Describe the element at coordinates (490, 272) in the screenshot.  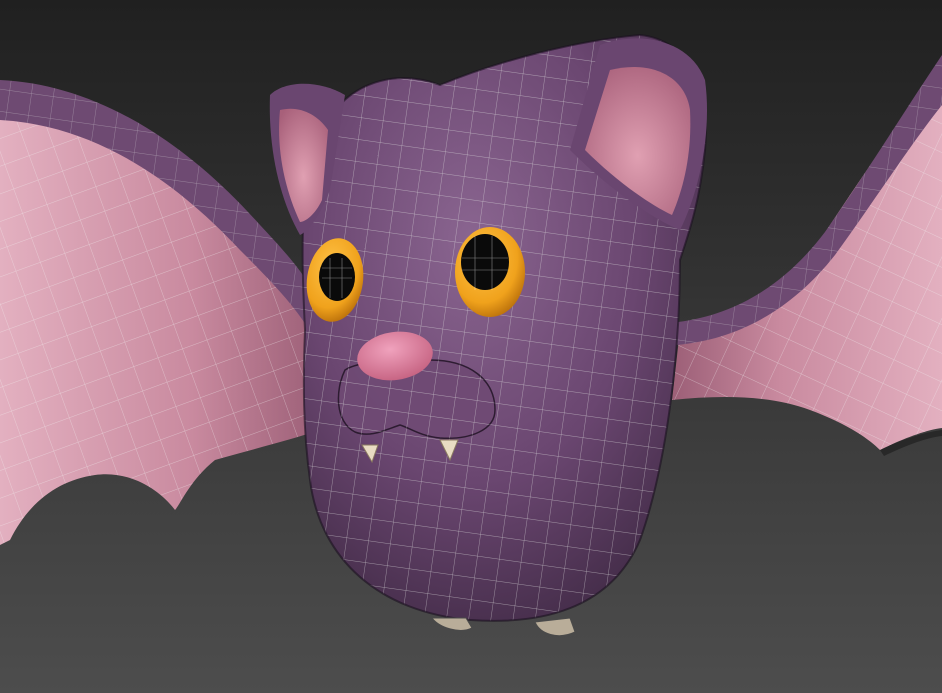
I see `right-eye` at that location.